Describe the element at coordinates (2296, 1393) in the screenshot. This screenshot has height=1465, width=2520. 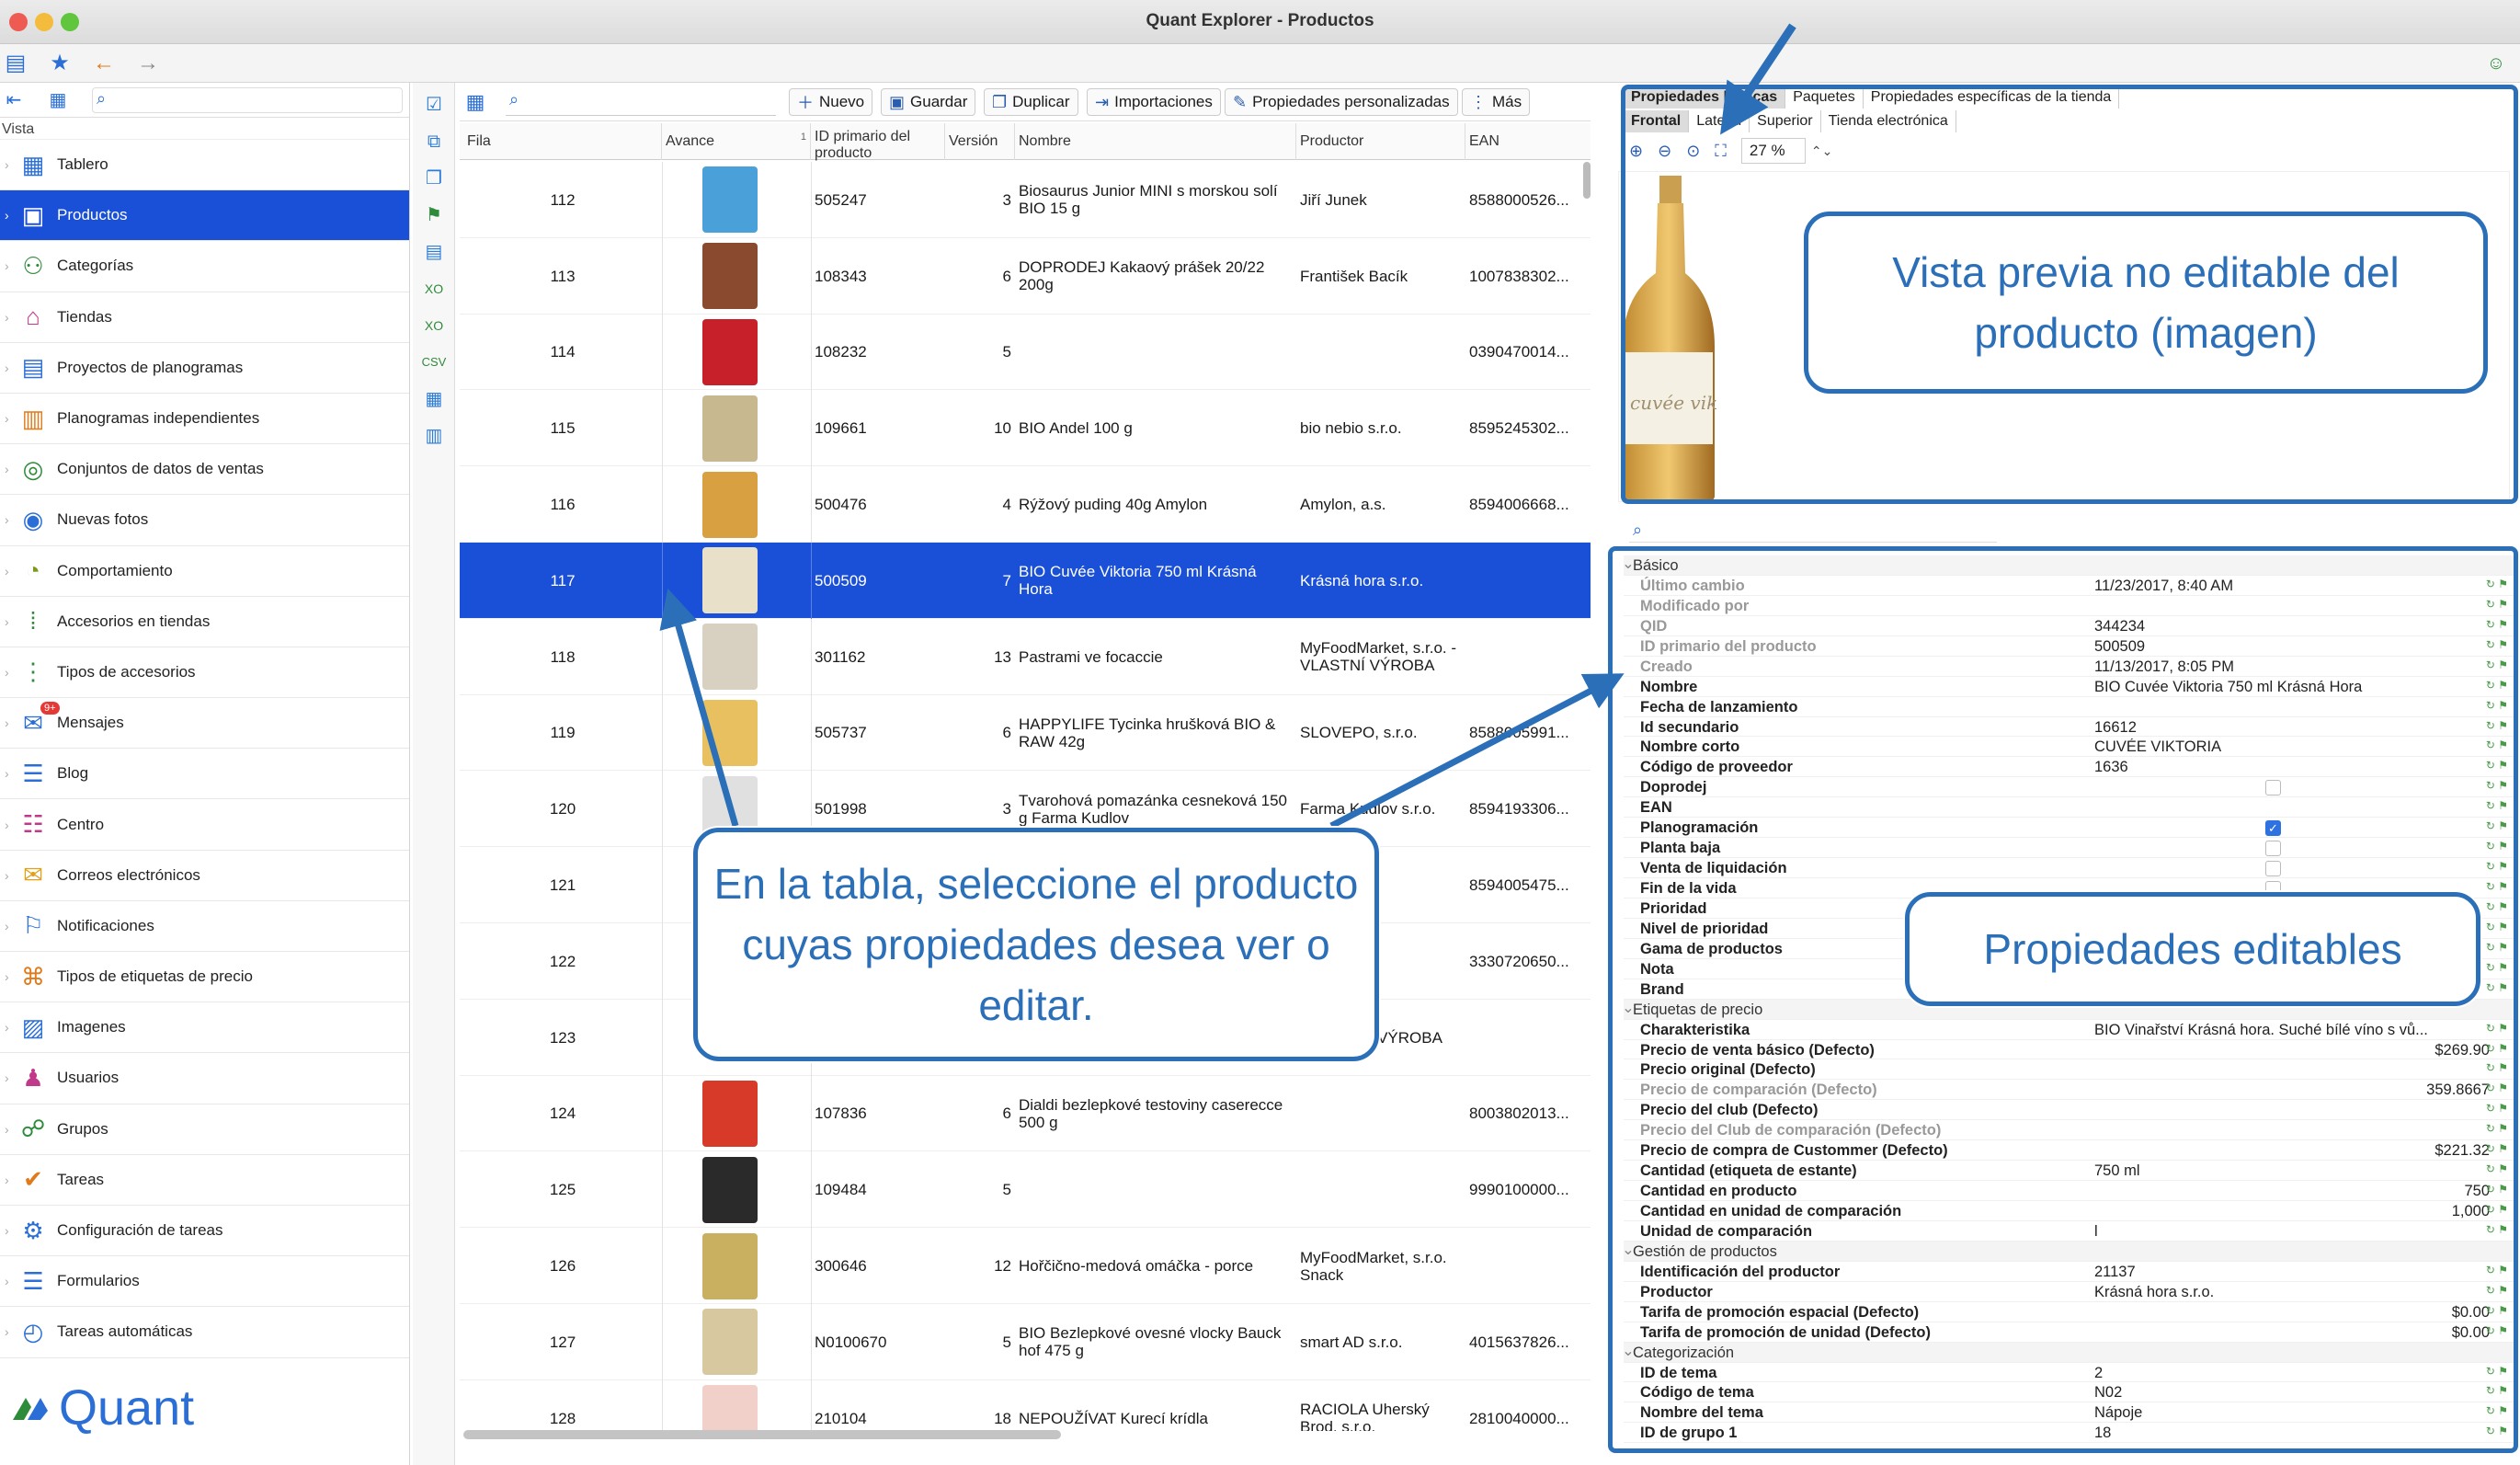
I see `property-value: N02` at that location.